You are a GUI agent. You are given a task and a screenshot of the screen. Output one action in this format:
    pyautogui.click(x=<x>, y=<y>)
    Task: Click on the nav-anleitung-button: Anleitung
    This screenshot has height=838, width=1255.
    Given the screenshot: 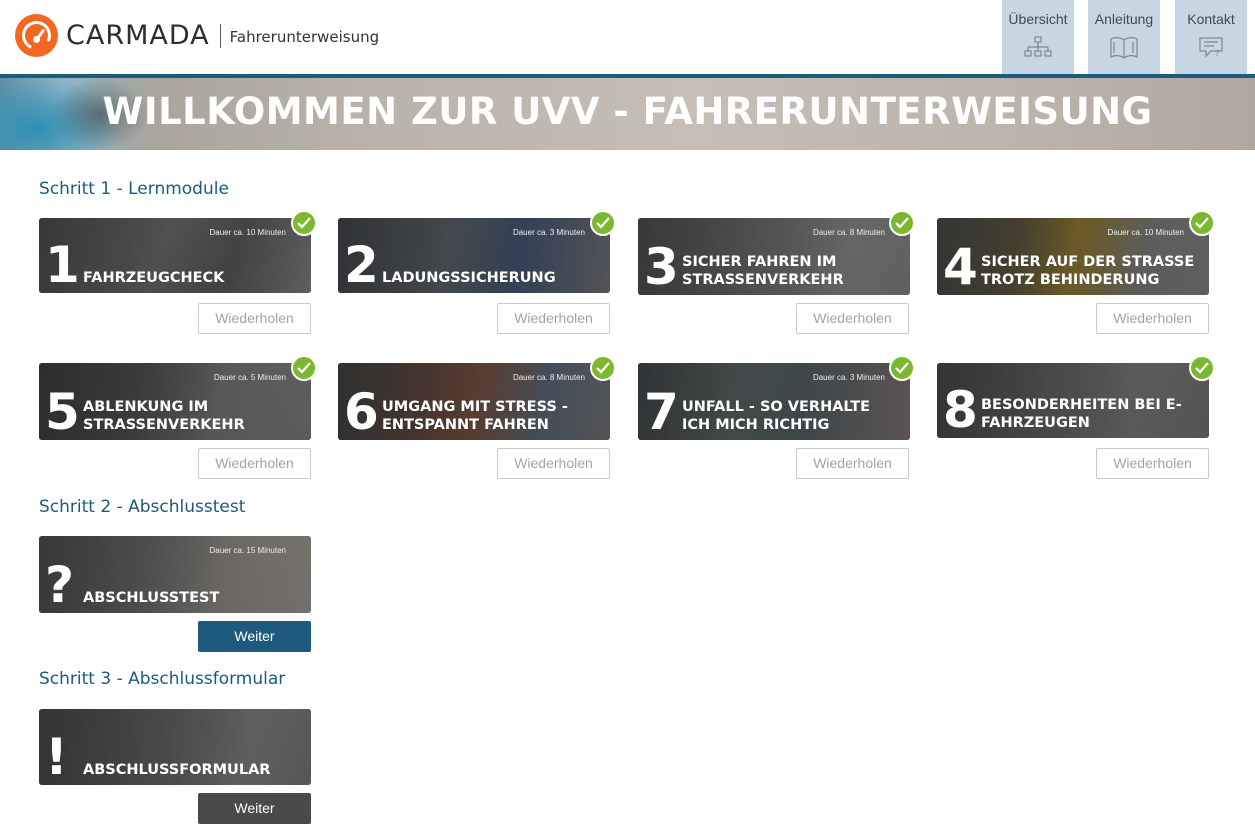 What is the action you would take?
    pyautogui.click(x=1124, y=37)
    